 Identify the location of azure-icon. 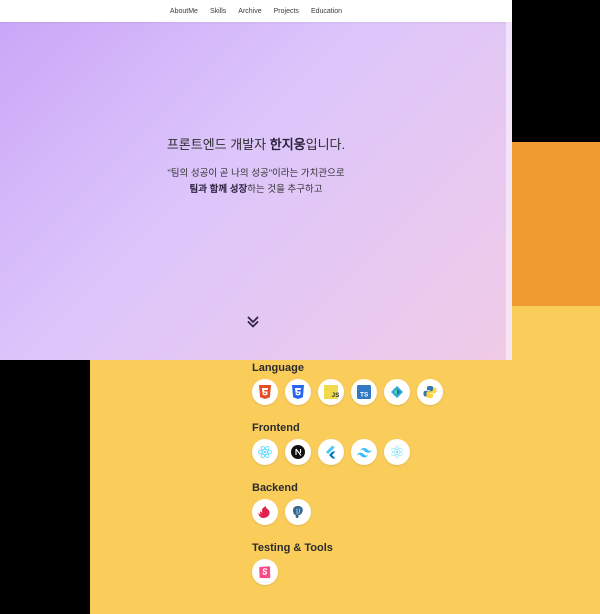
(397, 392).